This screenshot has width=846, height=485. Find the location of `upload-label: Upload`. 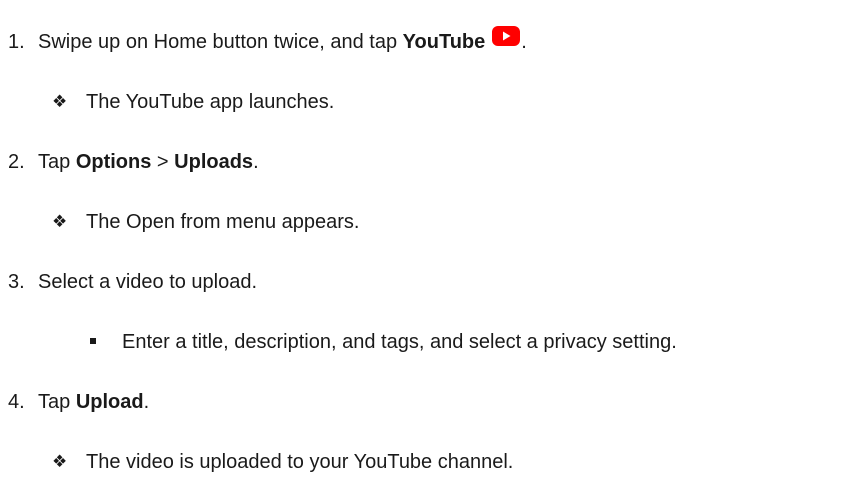

upload-label: Upload is located at coordinates (109, 402).